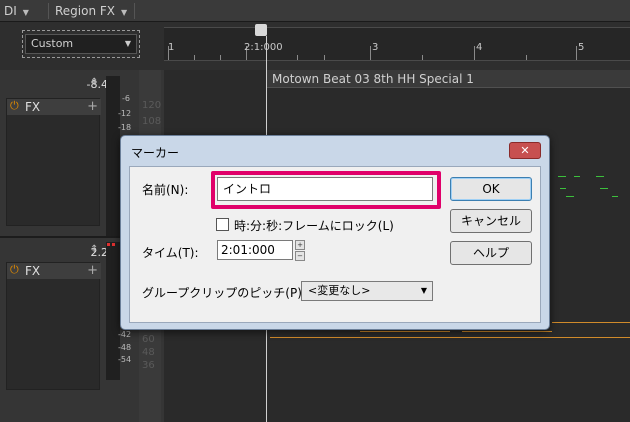  Describe the element at coordinates (152, 121) in the screenshot. I see `scale-number: 108` at that location.